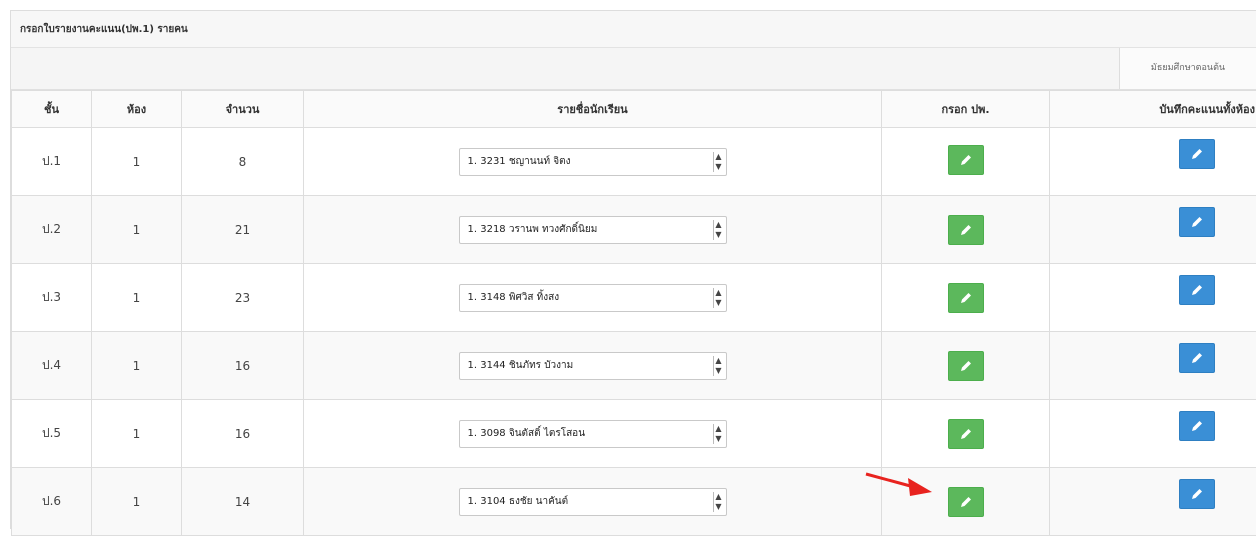  I want to click on cell-grade: ป.3, so click(52, 298).